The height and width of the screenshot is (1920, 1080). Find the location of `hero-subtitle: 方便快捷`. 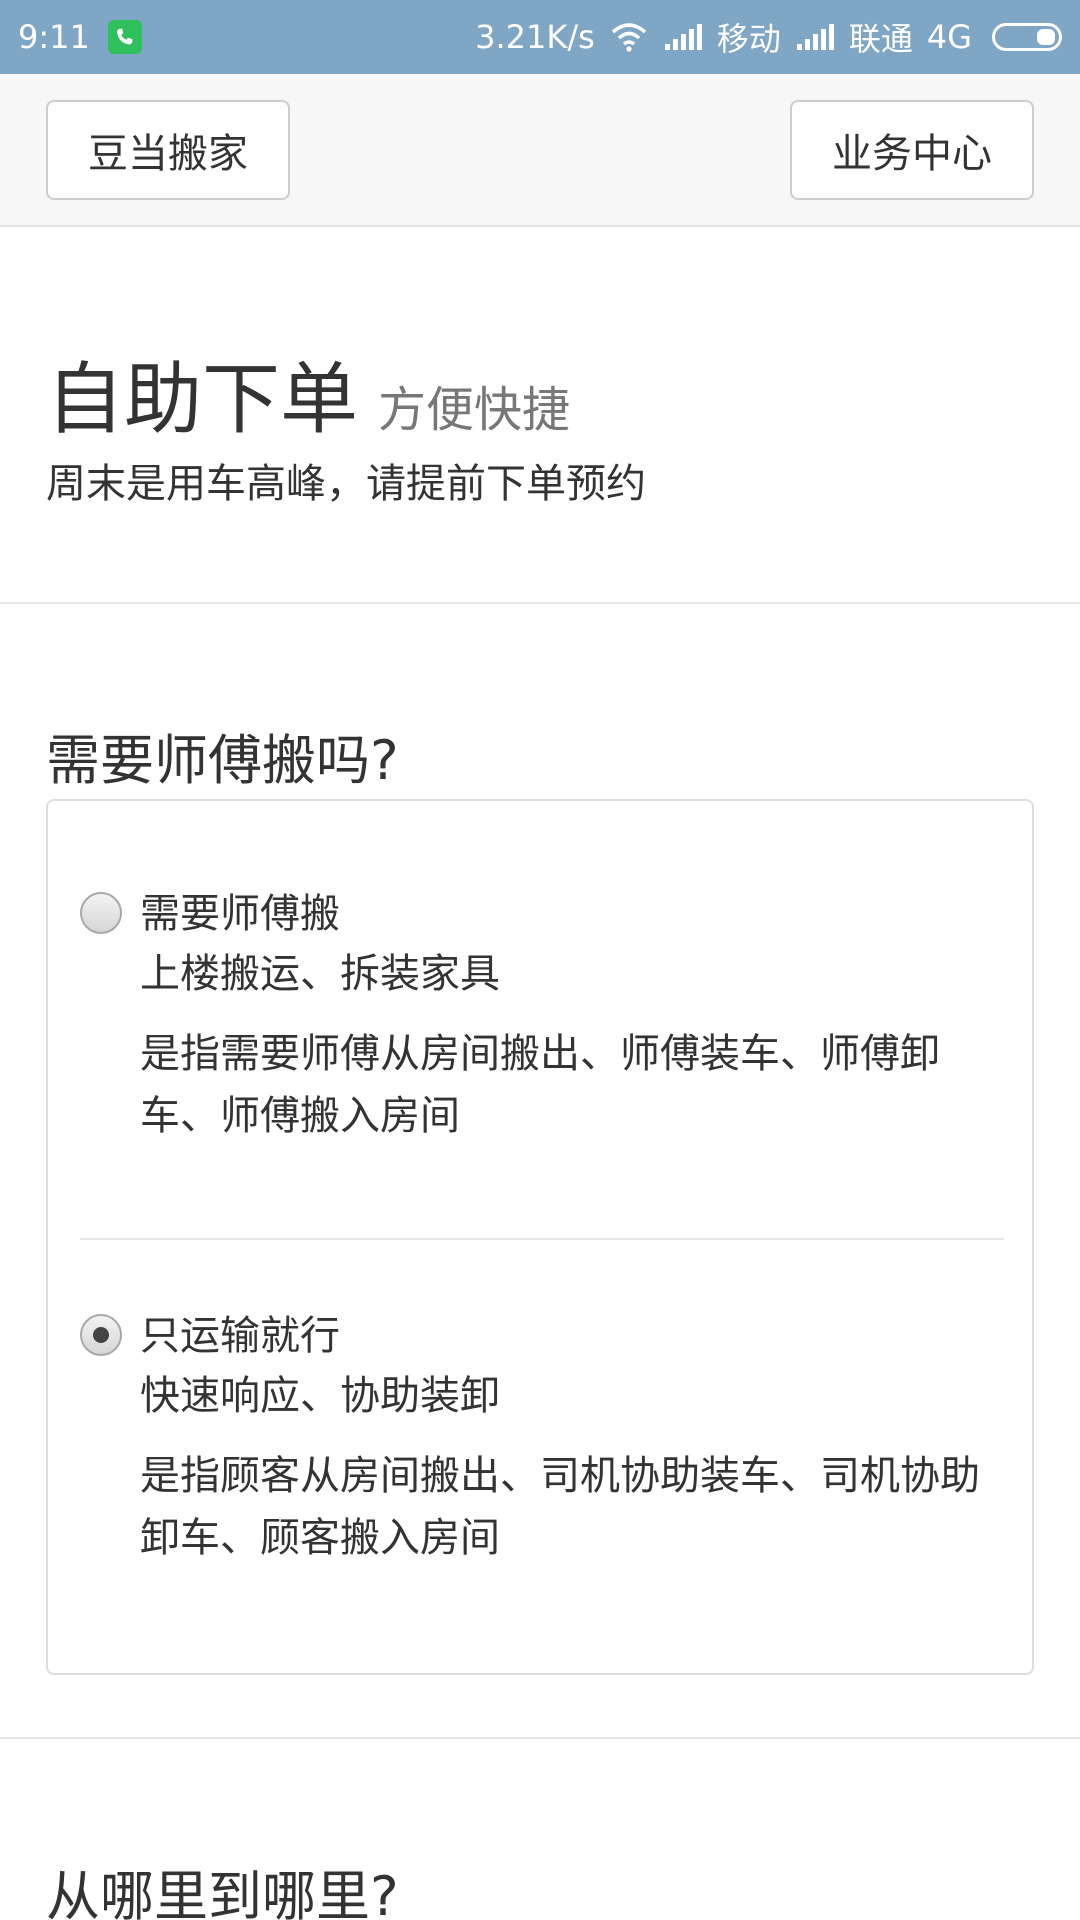

hero-subtitle: 方便快捷 is located at coordinates (474, 410).